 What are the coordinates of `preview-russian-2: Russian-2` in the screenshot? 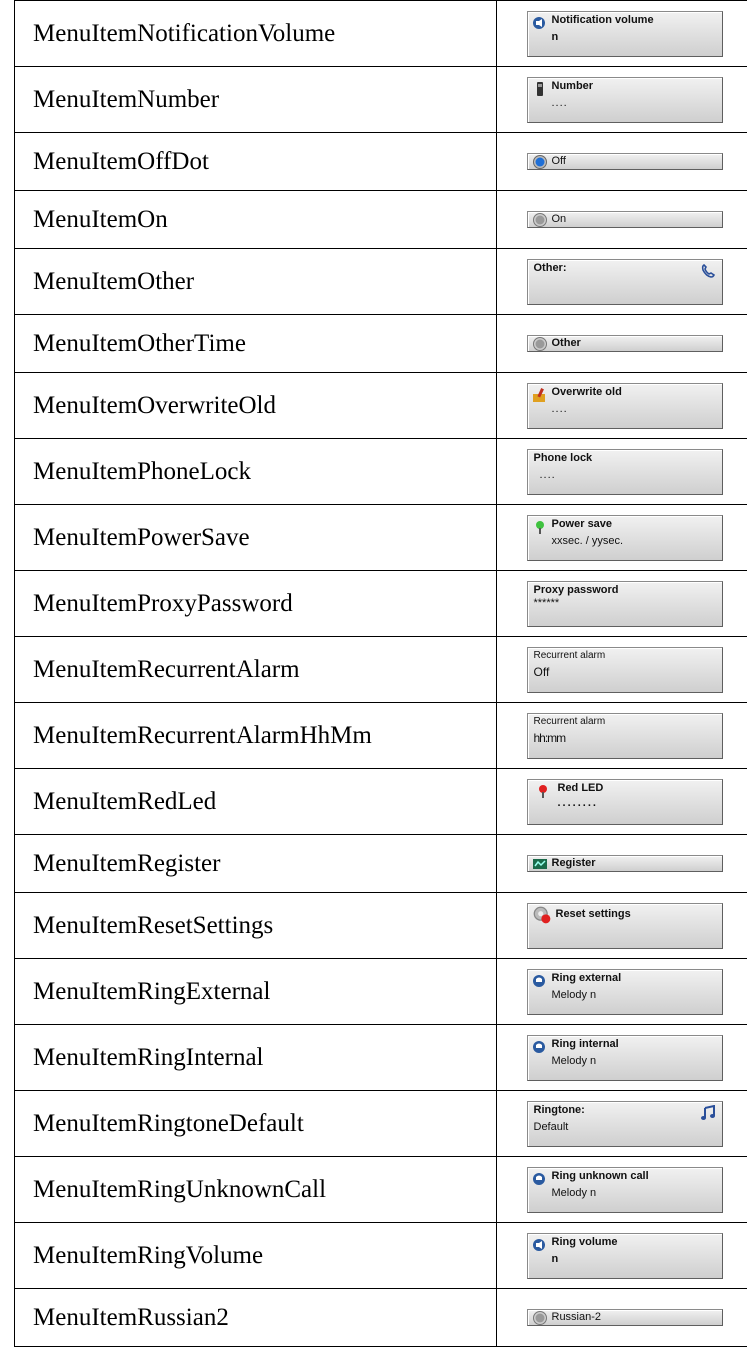 It's located at (625, 1317).